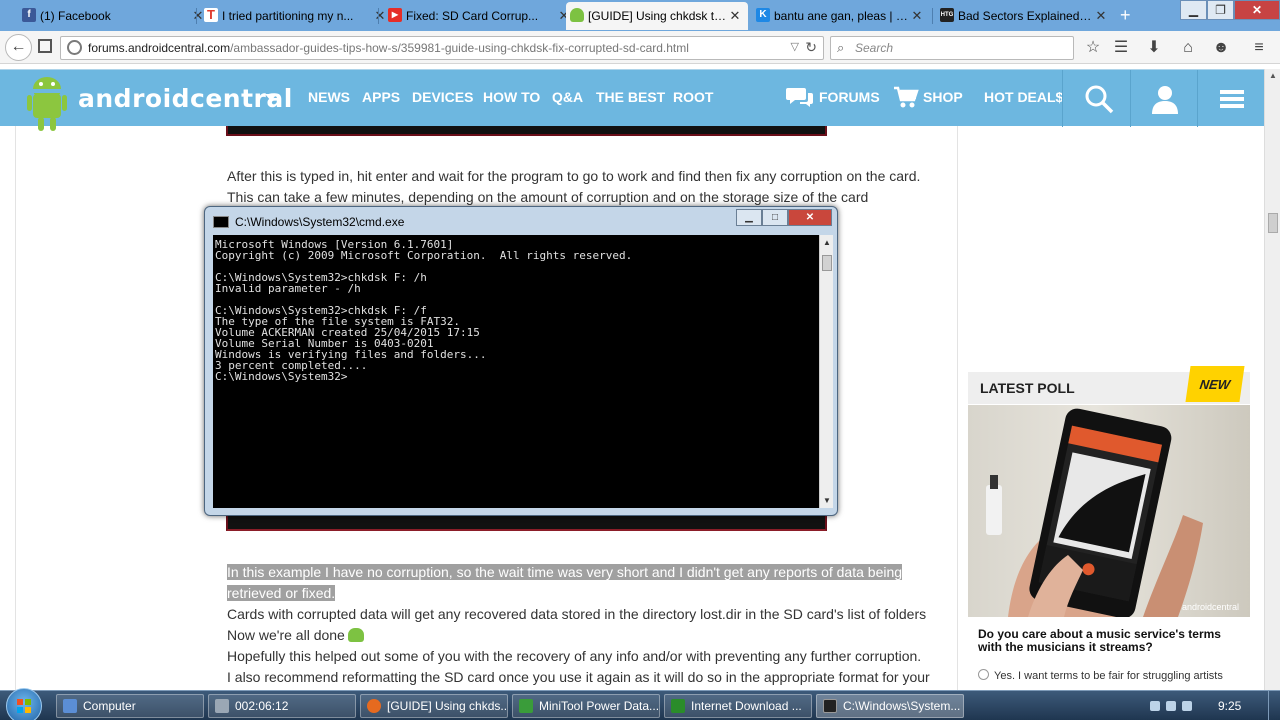  What do you see at coordinates (329, 97) in the screenshot?
I see `menu-news: NEWS` at bounding box center [329, 97].